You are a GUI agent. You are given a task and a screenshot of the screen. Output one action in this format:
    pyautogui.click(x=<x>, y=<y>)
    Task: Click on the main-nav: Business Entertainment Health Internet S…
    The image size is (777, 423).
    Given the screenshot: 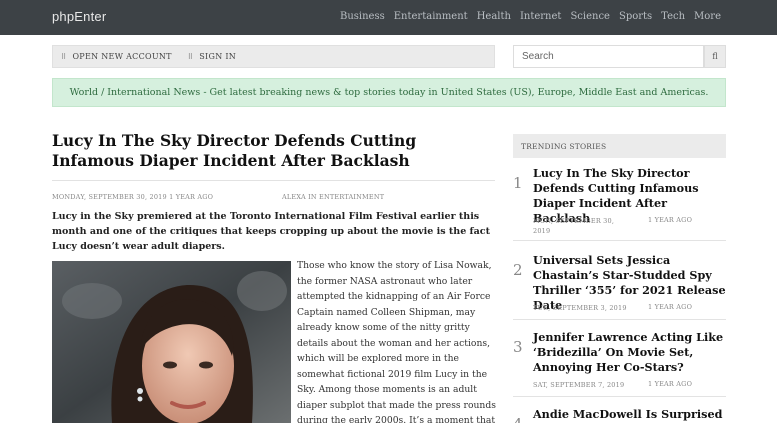 What is the action you would take?
    pyautogui.click(x=530, y=16)
    